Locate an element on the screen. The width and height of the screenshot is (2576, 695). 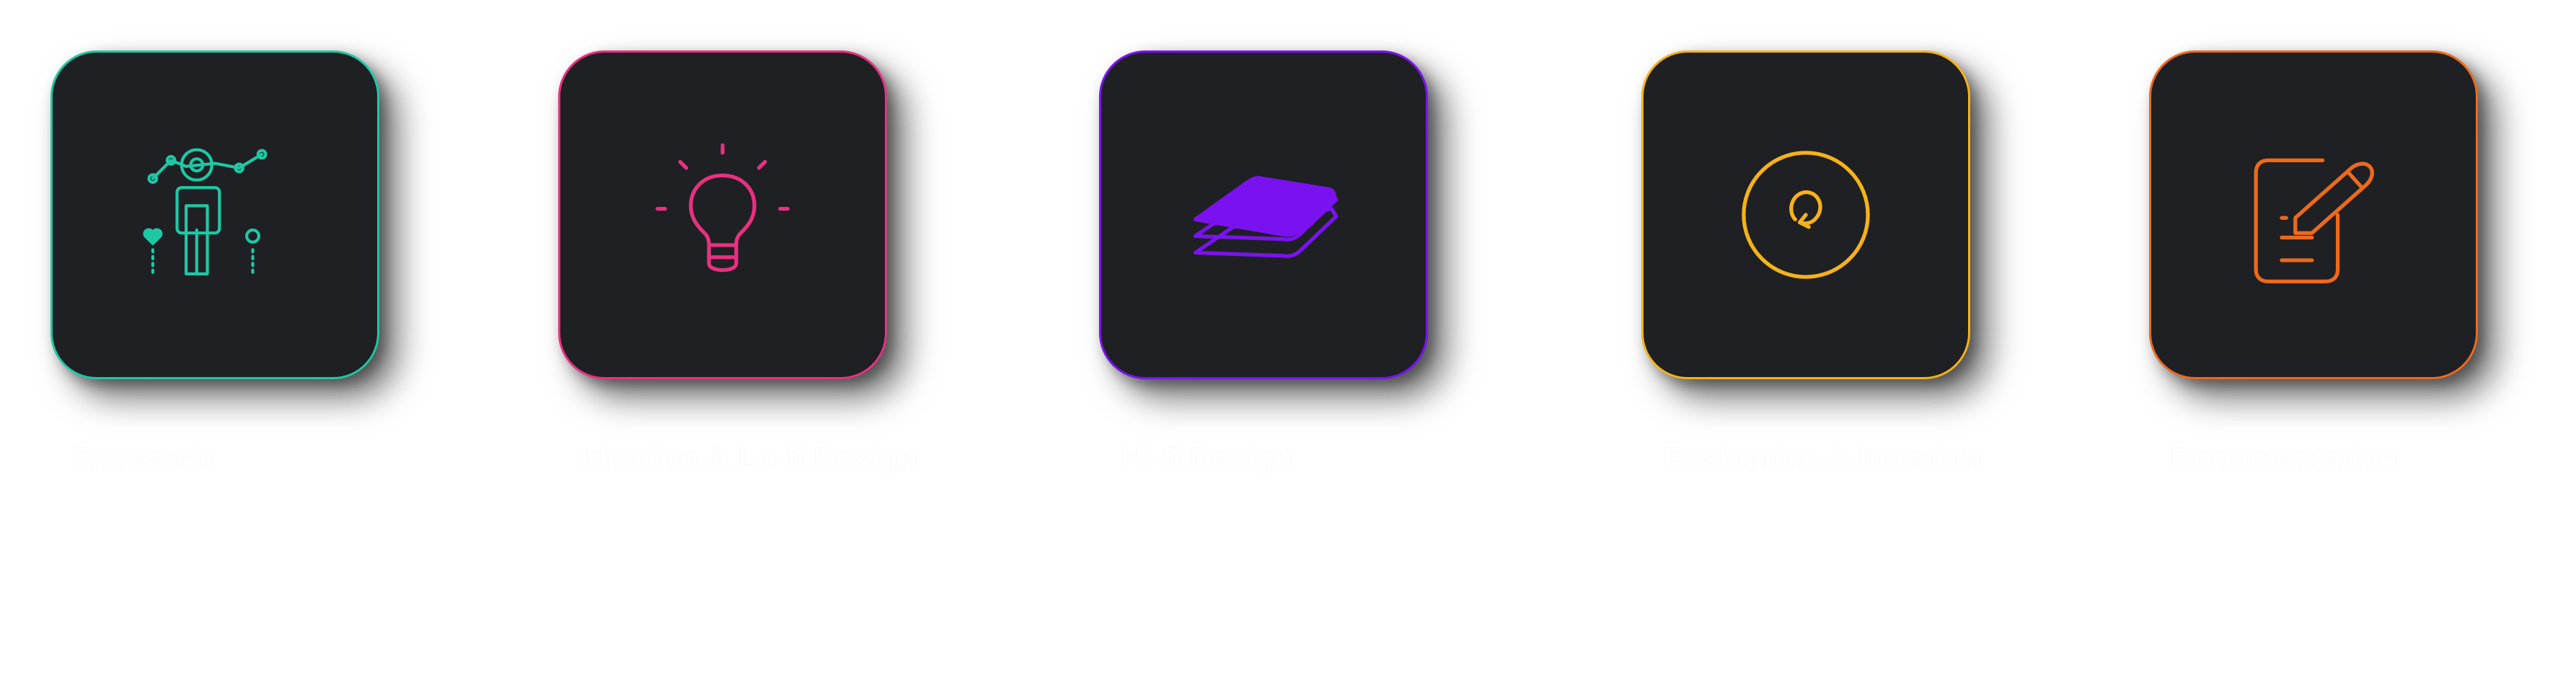
step-label: Documentation is located at coordinates (2284, 459).